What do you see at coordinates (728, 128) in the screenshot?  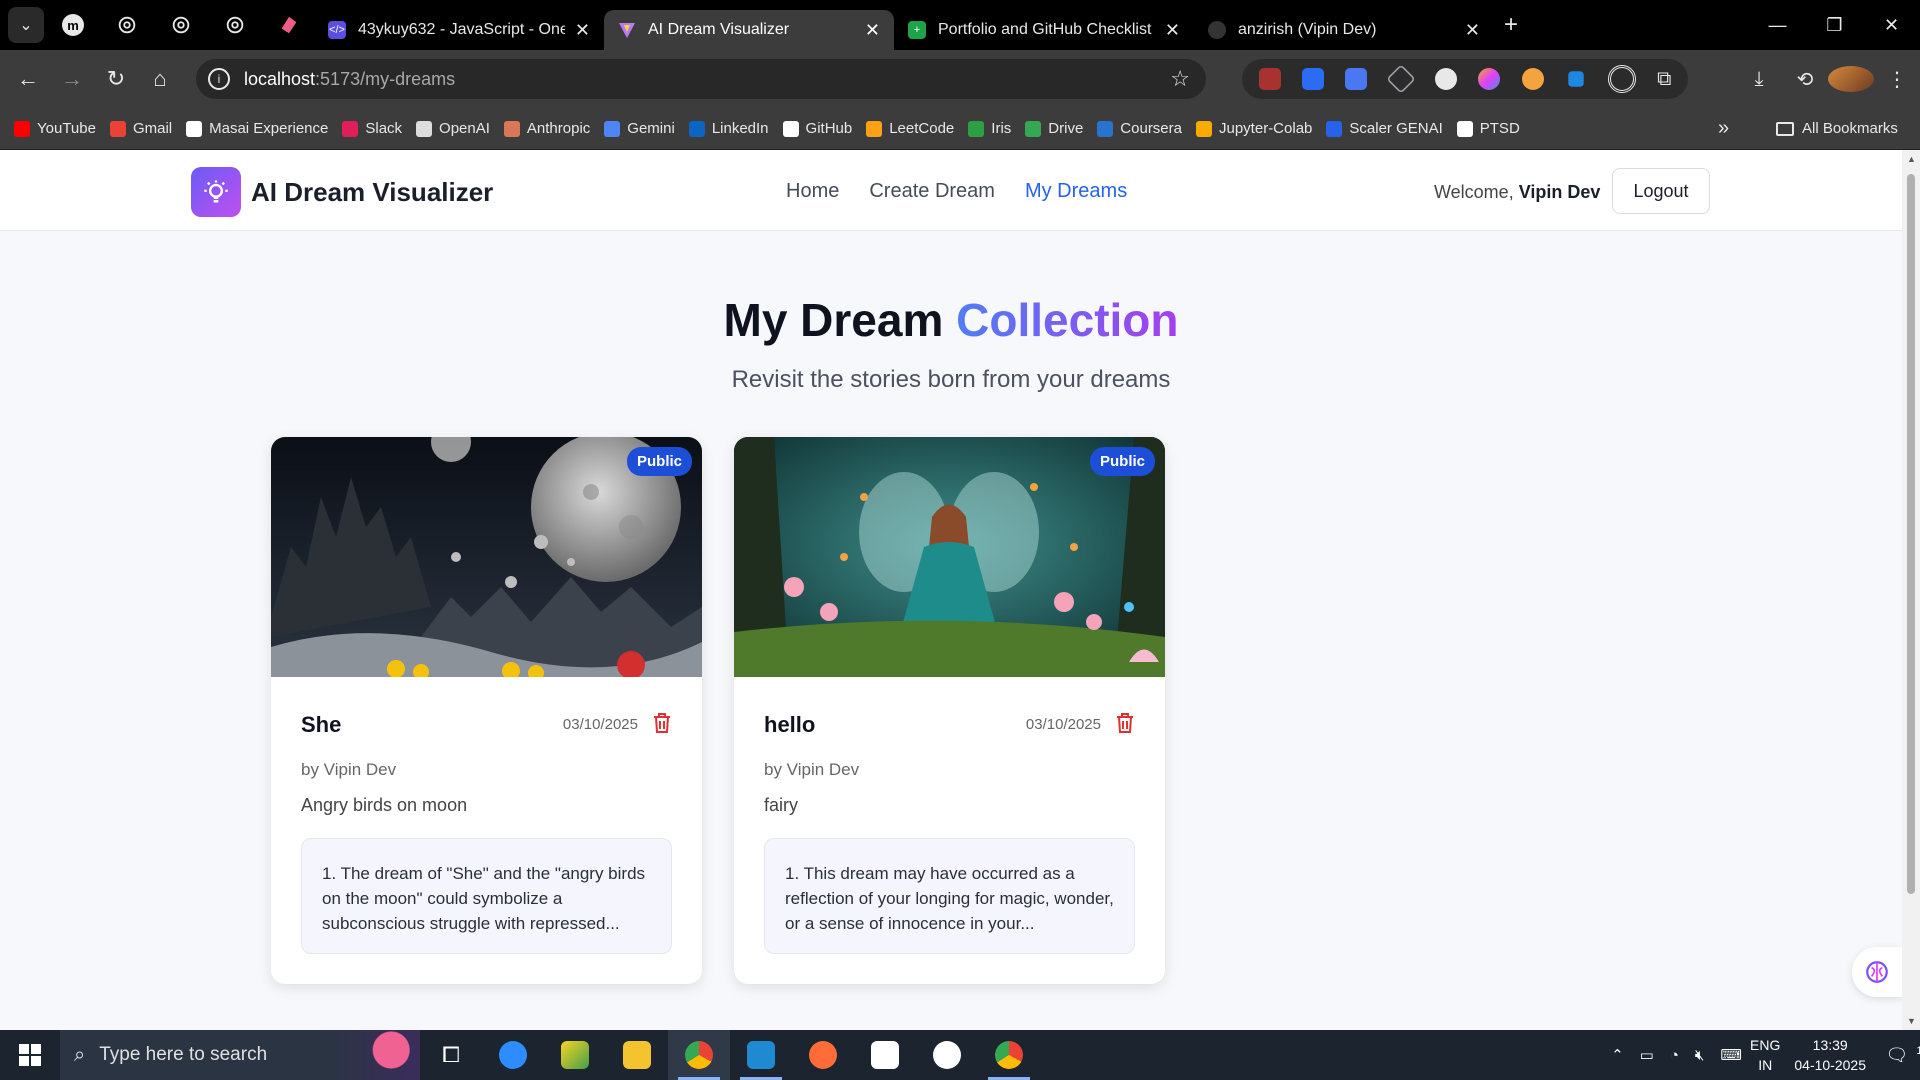 I see `bookmark-linkedin: LinkedIn` at bounding box center [728, 128].